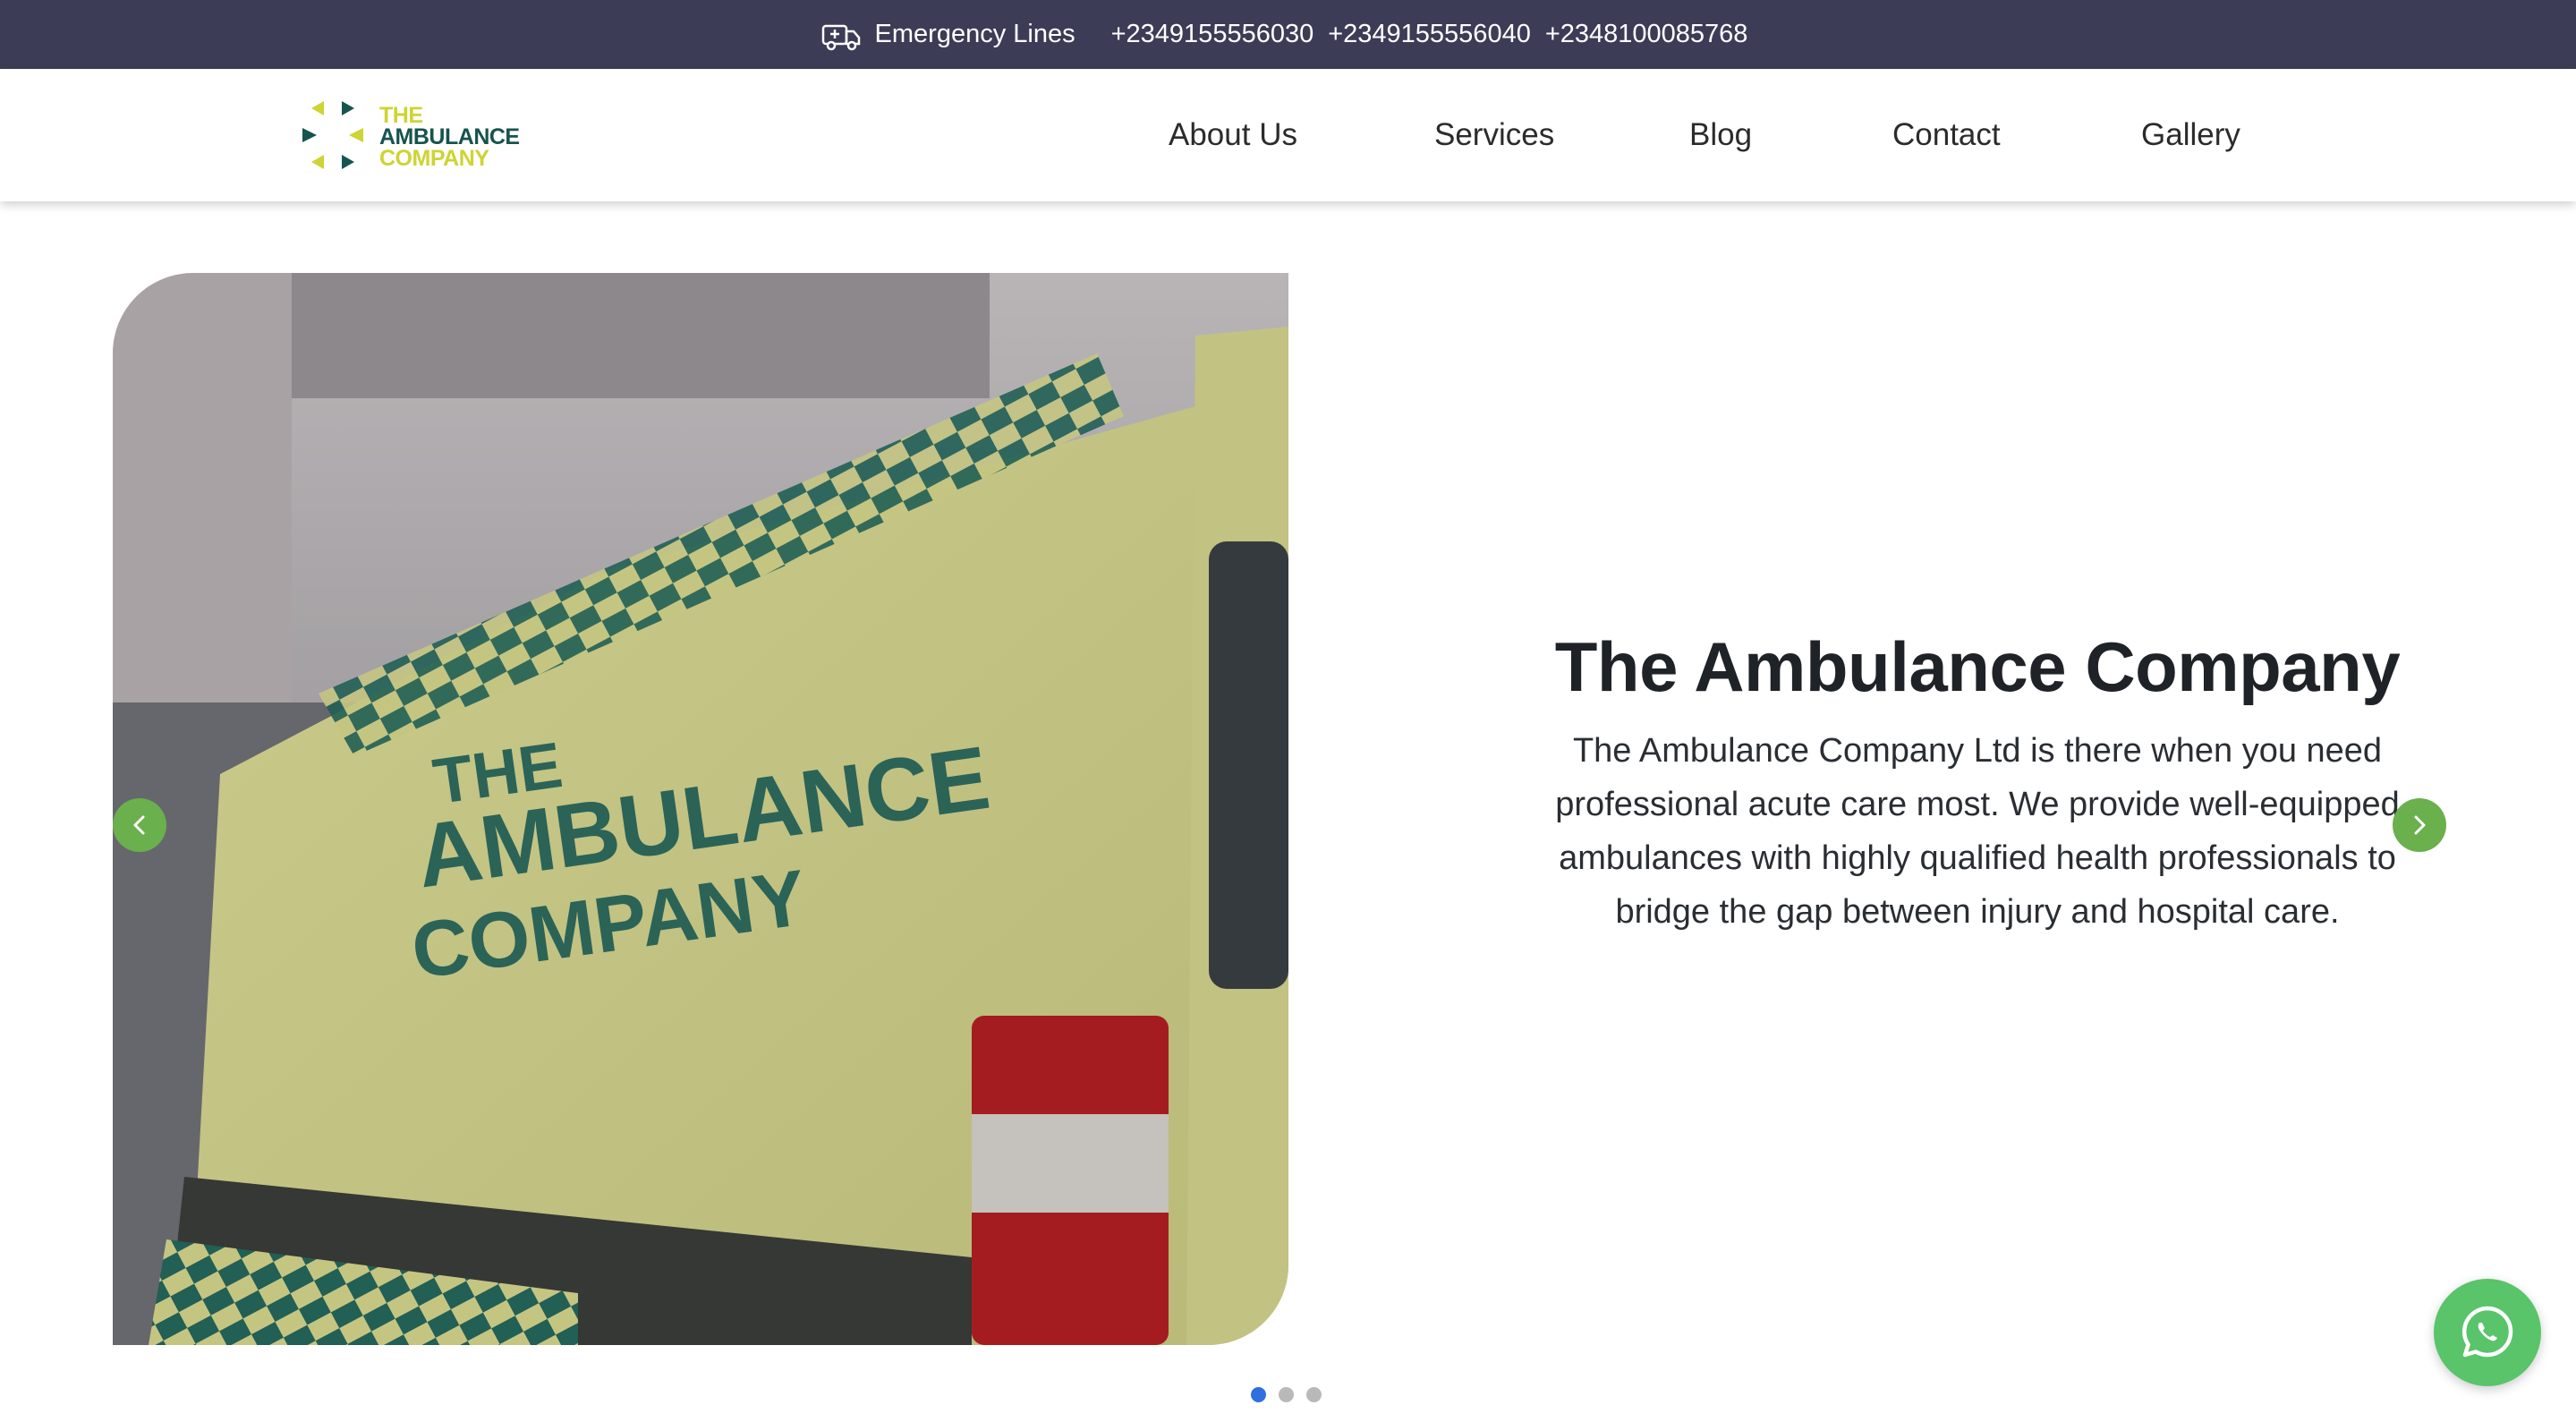 The height and width of the screenshot is (1422, 2576). I want to click on carousel-next-button, so click(2419, 825).